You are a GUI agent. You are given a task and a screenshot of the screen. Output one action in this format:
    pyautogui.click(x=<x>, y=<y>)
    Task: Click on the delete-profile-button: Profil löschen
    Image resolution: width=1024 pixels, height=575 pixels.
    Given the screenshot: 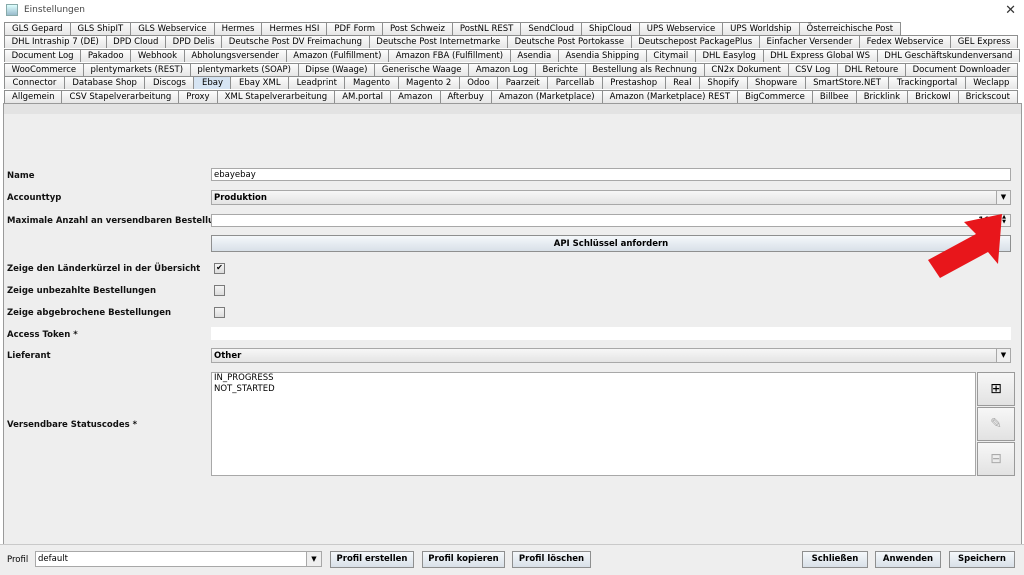 What is the action you would take?
    pyautogui.click(x=551, y=559)
    